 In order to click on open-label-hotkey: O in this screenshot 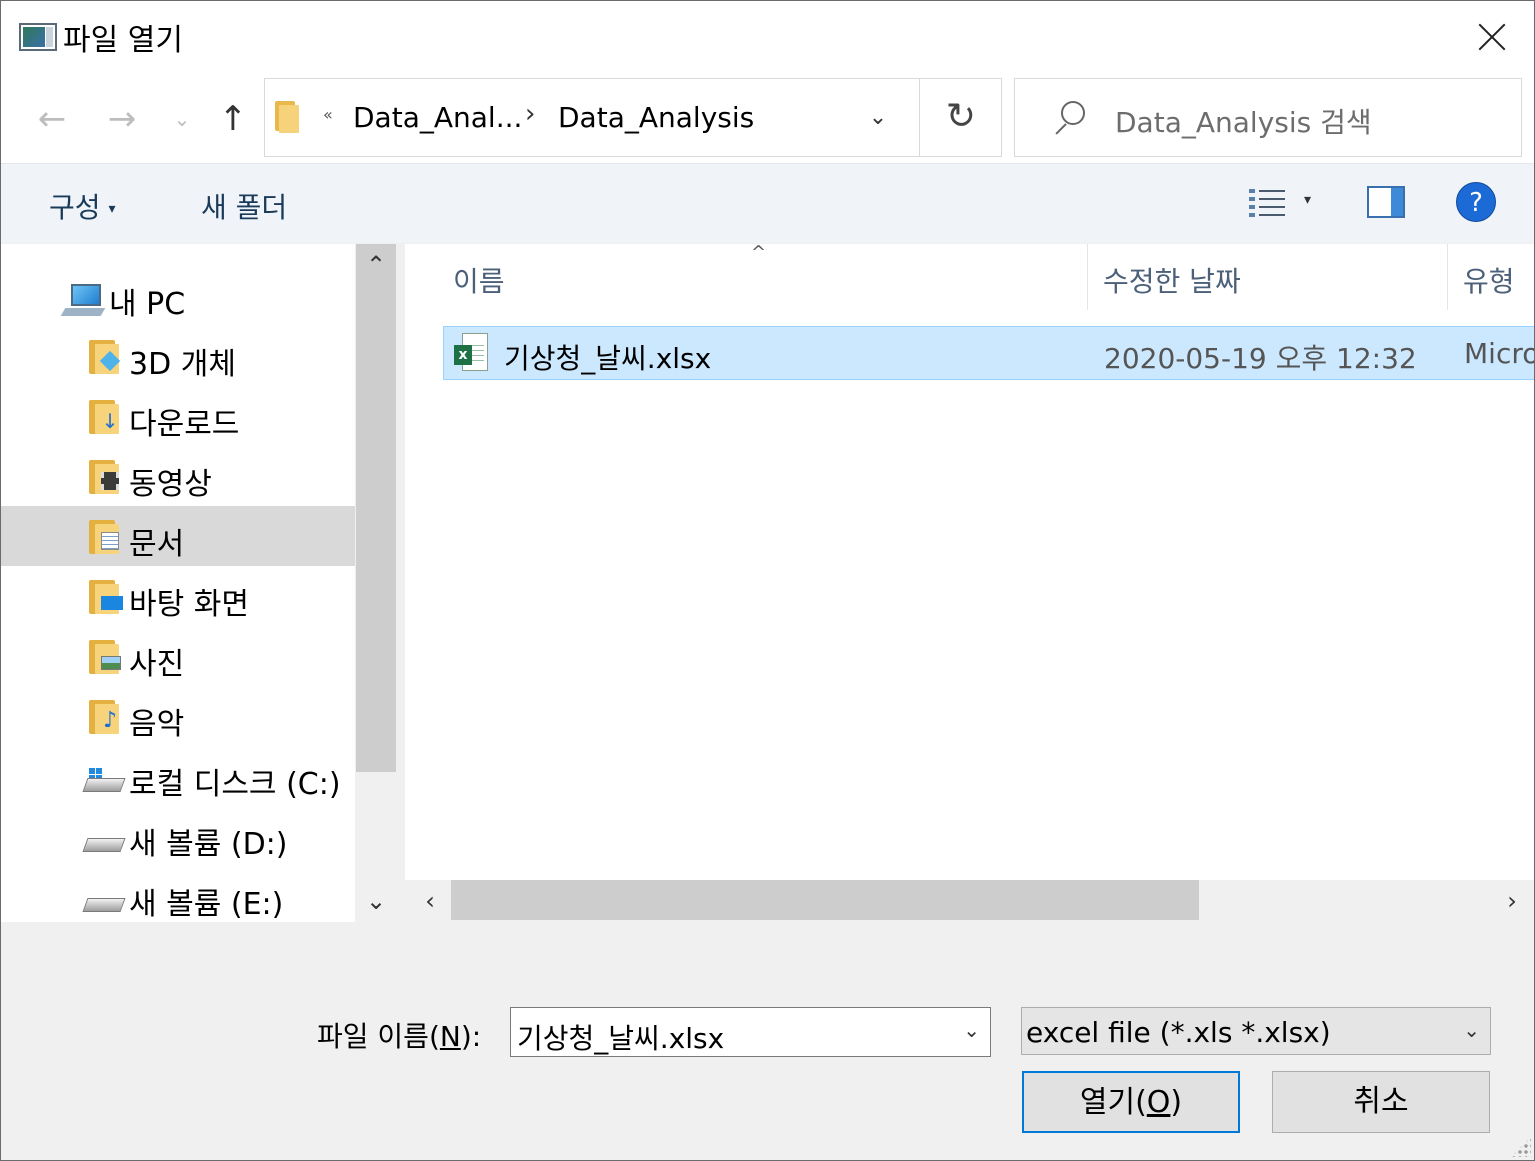, I will do `click(1158, 1102)`.